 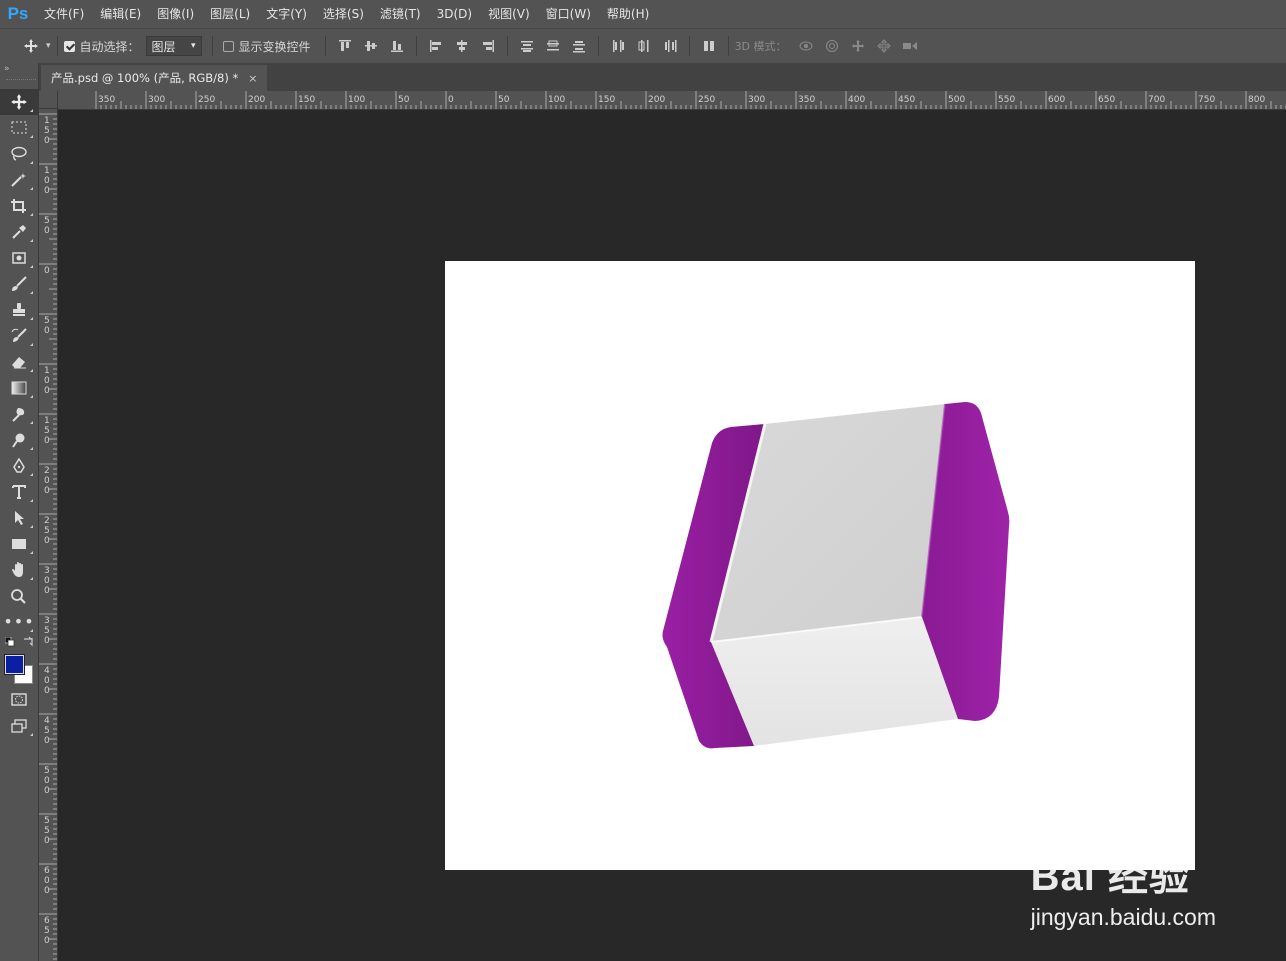 I want to click on checkbox-unchecked-icon, so click(x=228, y=46).